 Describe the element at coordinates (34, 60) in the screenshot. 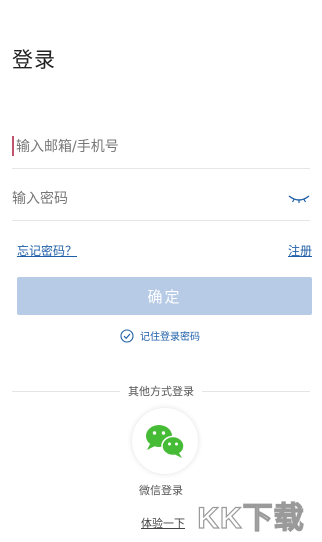

I see `page-title: 登录` at that location.